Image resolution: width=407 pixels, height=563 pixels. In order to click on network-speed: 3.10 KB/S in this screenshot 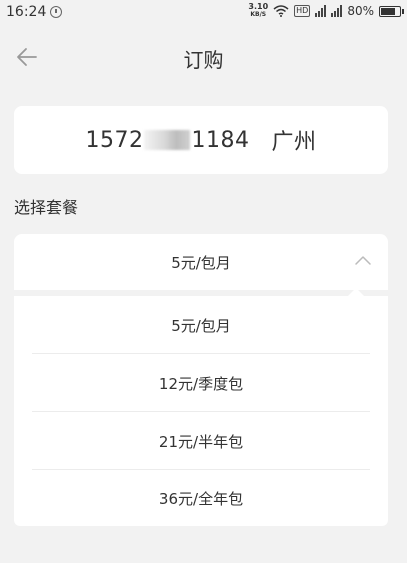, I will do `click(258, 11)`.